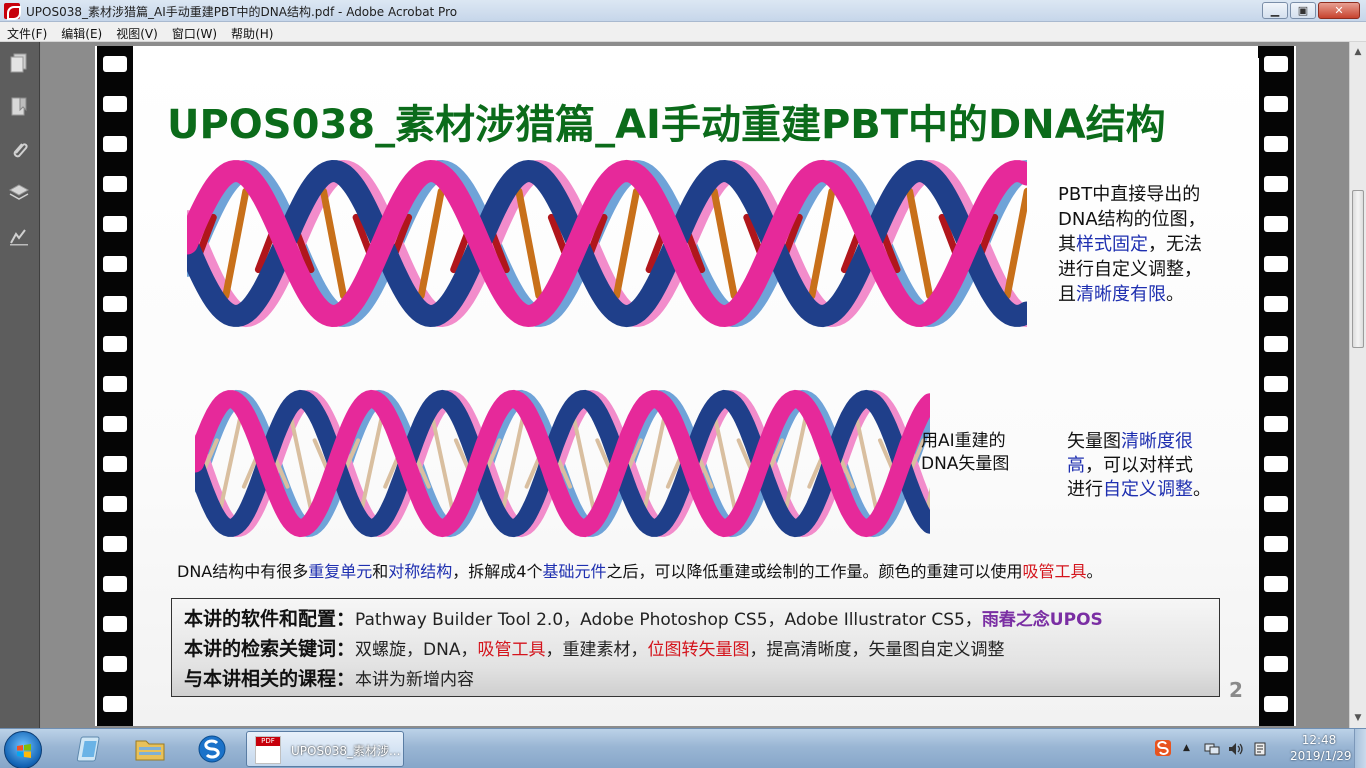 The width and height of the screenshot is (1366, 768). I want to click on minimize-button: ▁, so click(1275, 10).